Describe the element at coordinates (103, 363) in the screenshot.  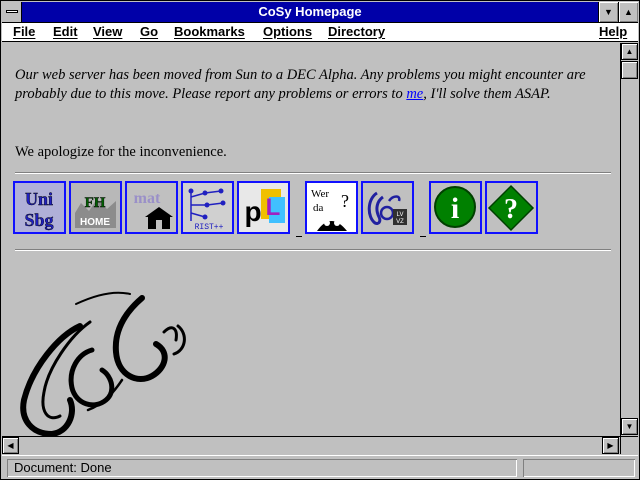
I see `cosy-logo` at that location.